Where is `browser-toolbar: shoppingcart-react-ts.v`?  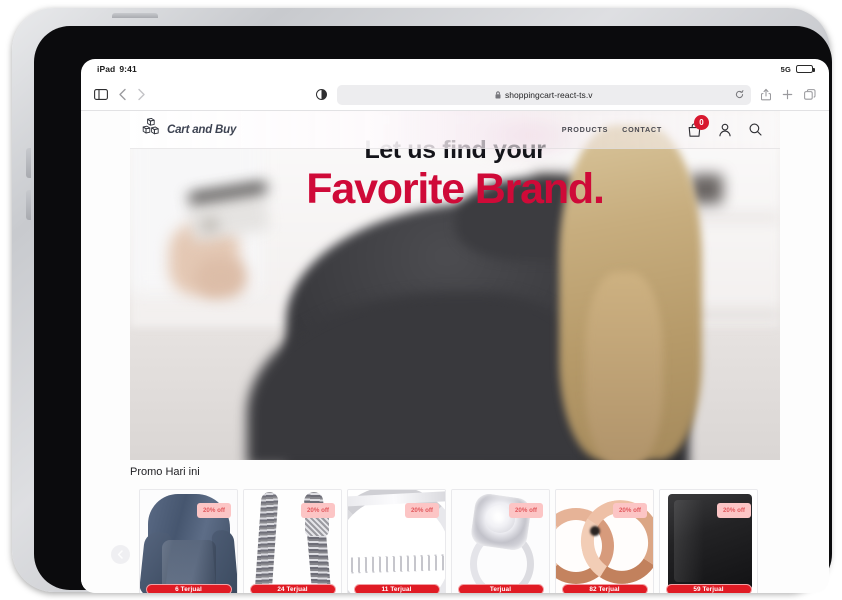
browser-toolbar: shoppingcart-react-ts.v is located at coordinates (455, 95).